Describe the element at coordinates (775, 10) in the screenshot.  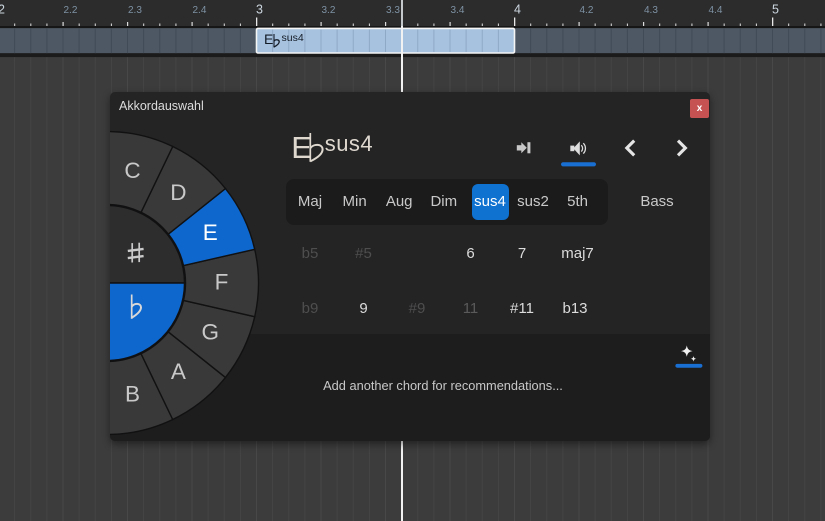
I see `svg-text: 5` at that location.